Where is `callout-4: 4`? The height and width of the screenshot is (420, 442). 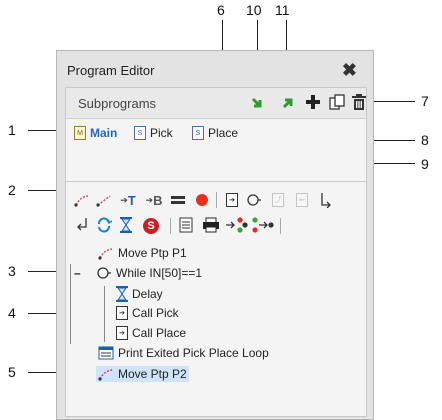
callout-4: 4 is located at coordinates (12, 313).